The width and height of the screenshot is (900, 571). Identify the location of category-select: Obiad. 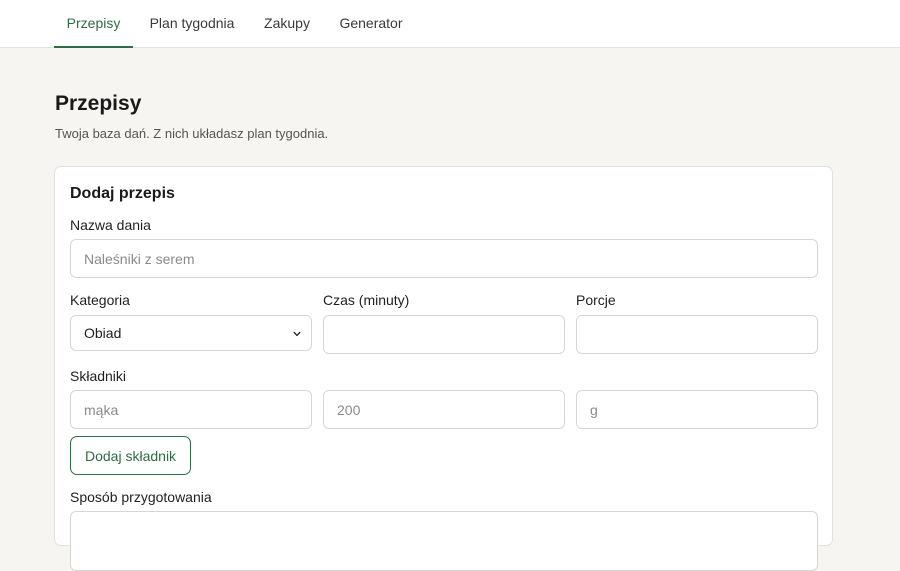
(191, 333).